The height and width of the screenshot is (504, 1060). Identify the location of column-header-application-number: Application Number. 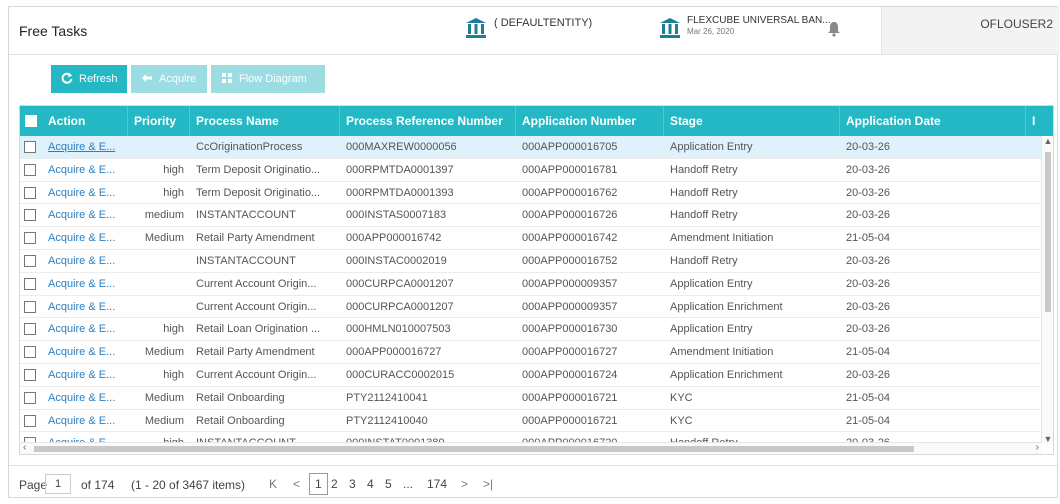
(590, 121).